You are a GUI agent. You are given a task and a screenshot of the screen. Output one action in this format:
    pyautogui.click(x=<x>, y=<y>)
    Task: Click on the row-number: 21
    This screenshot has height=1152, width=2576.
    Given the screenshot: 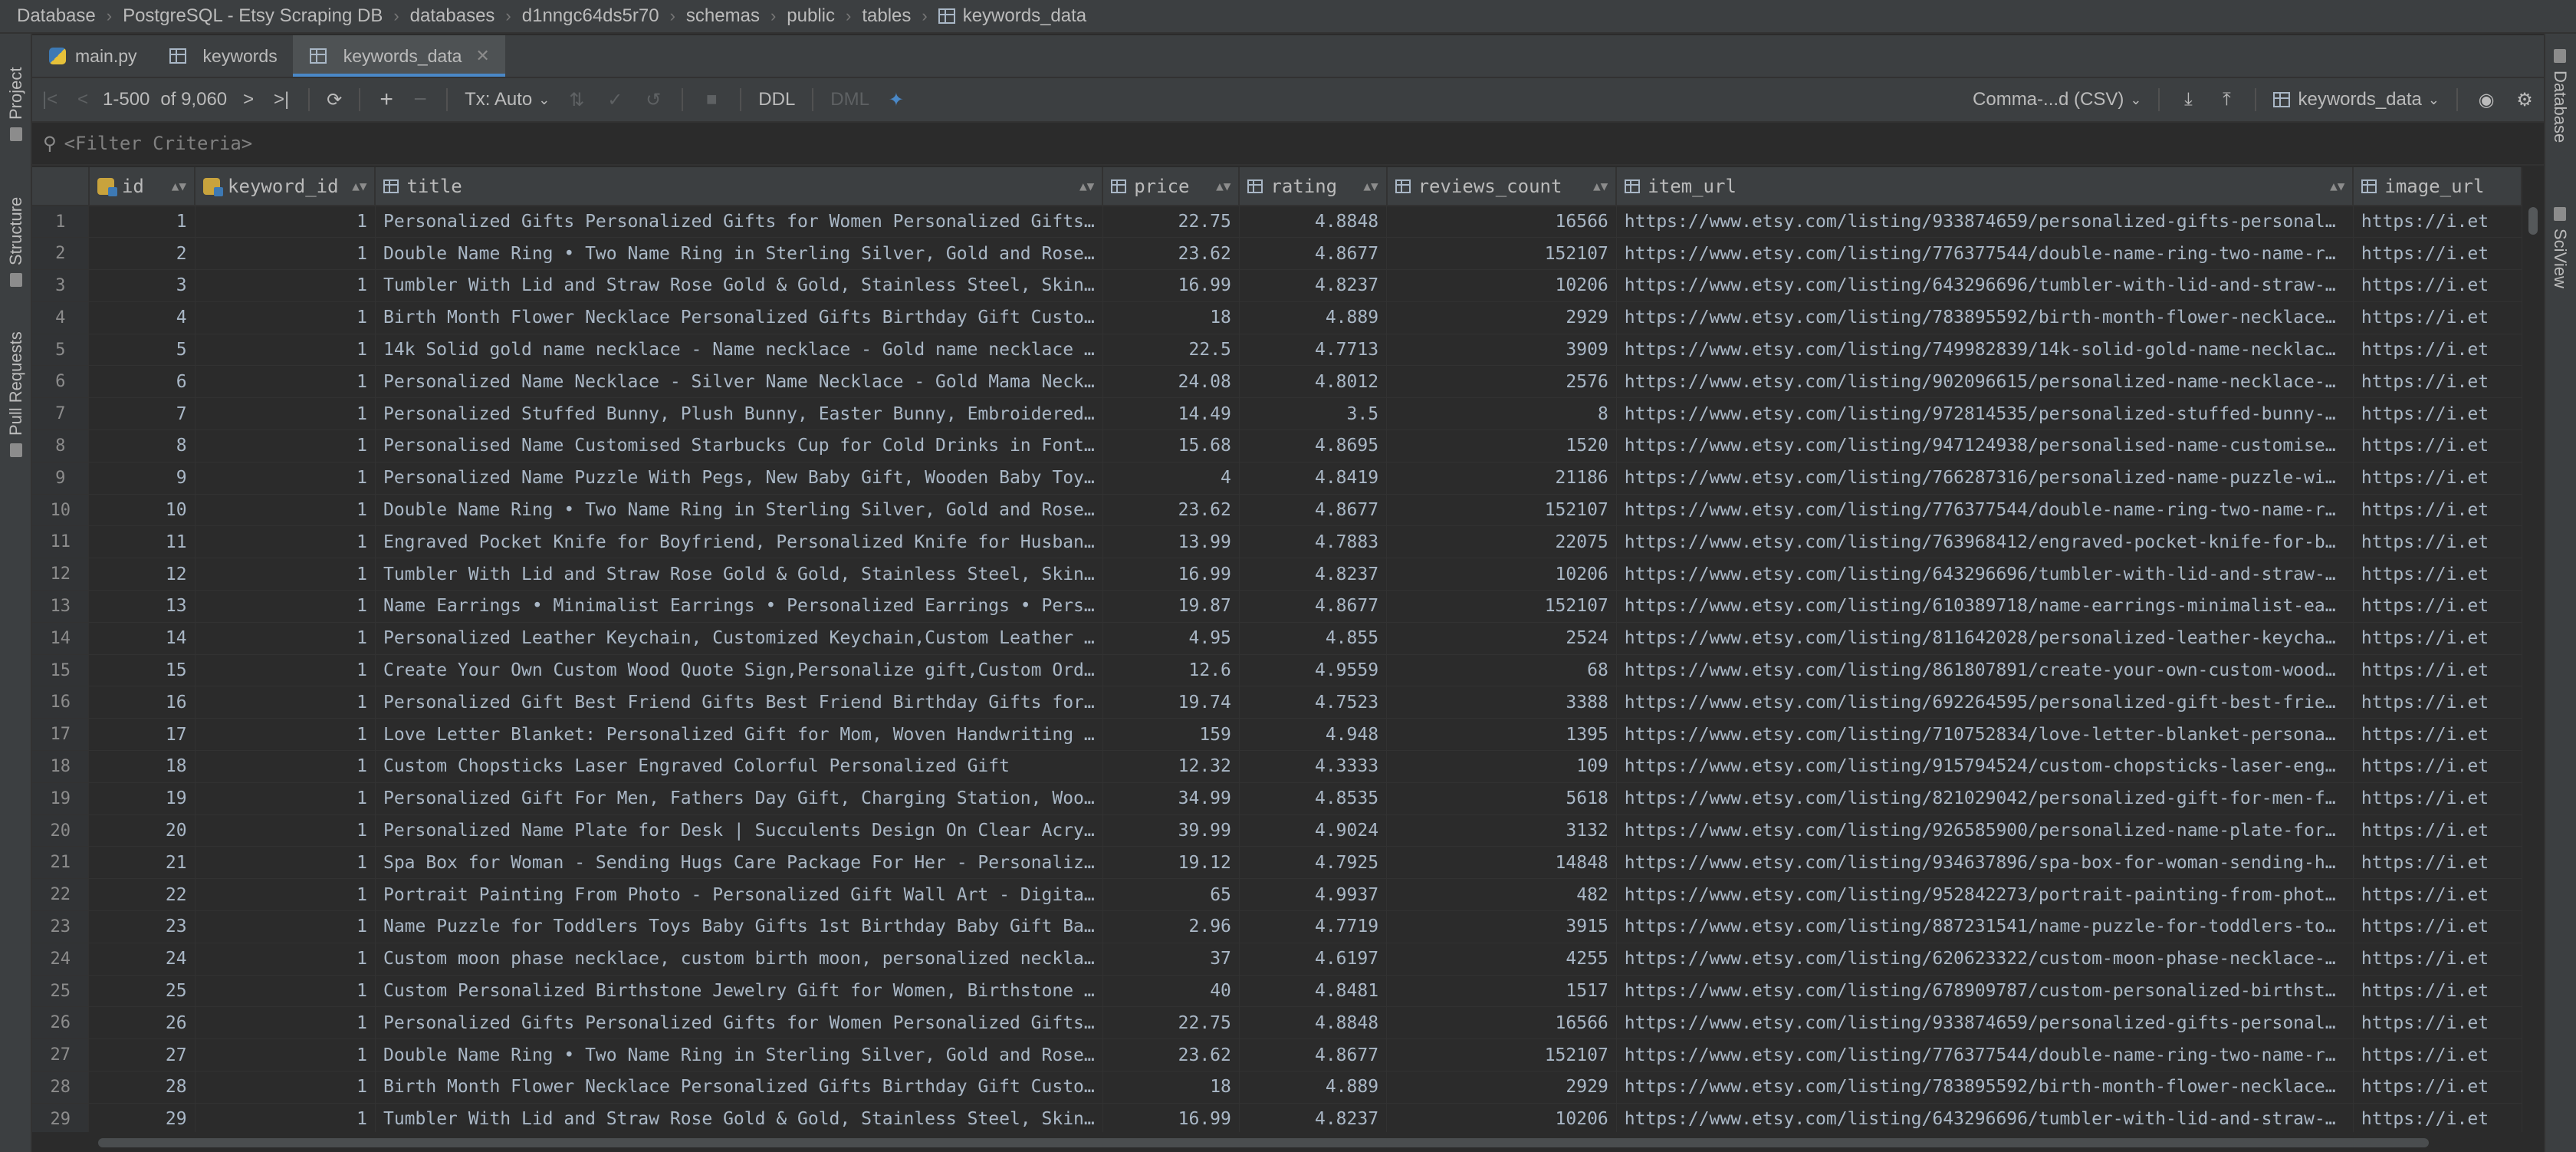 What is the action you would take?
    pyautogui.click(x=61, y=863)
    